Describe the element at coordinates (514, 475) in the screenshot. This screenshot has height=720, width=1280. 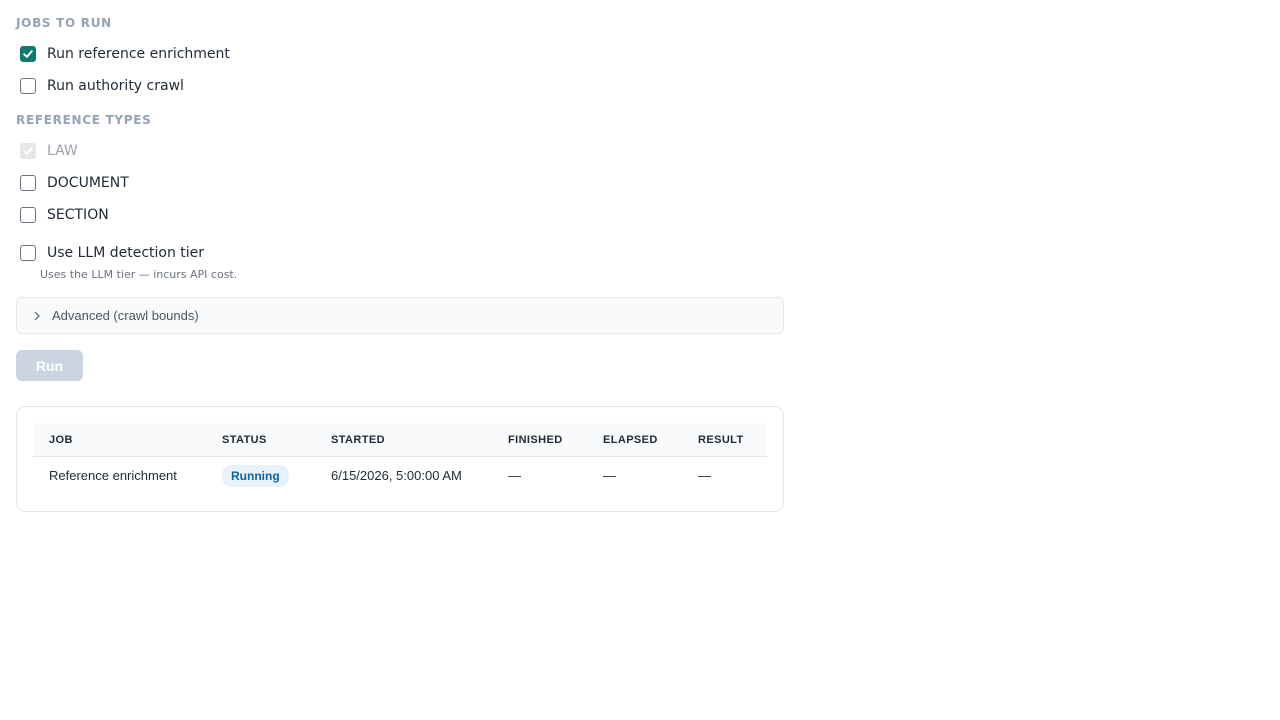
I see `cell-finished: —` at that location.